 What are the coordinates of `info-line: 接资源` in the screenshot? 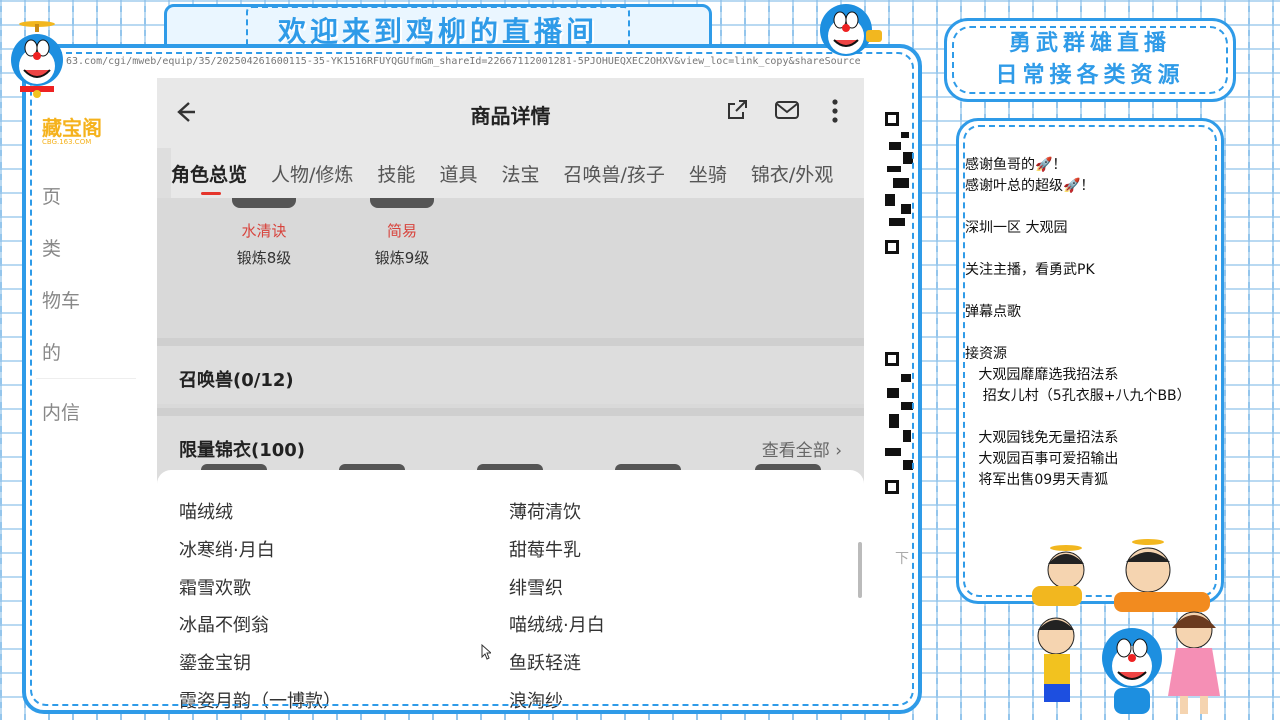 It's located at (986, 354).